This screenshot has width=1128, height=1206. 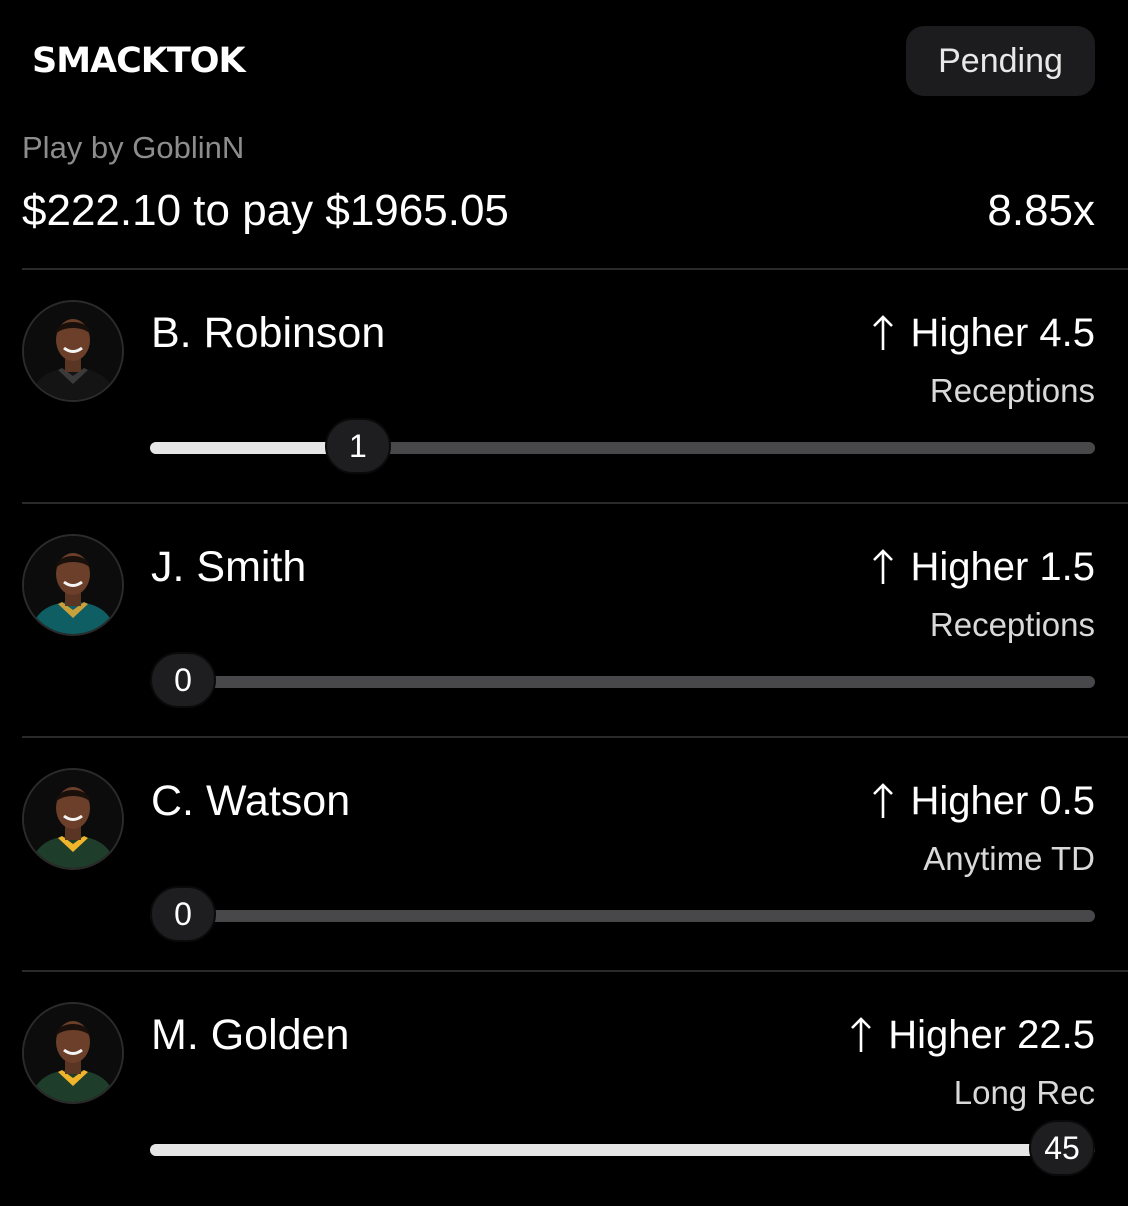 I want to click on play-owner-label: Play by GoblinN, so click(x=133, y=148).